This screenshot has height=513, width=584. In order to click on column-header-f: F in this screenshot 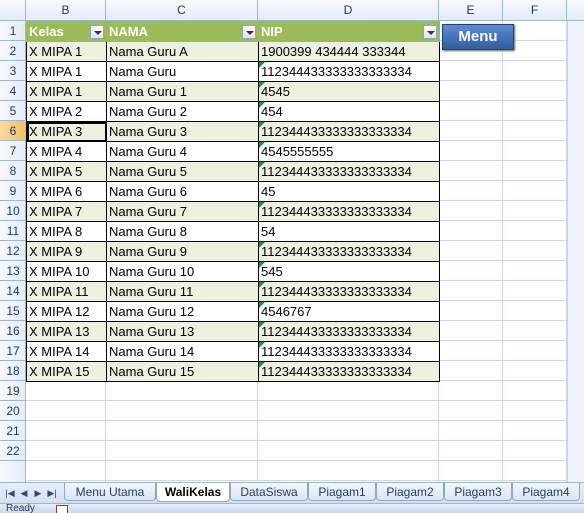, I will do `click(535, 10)`.